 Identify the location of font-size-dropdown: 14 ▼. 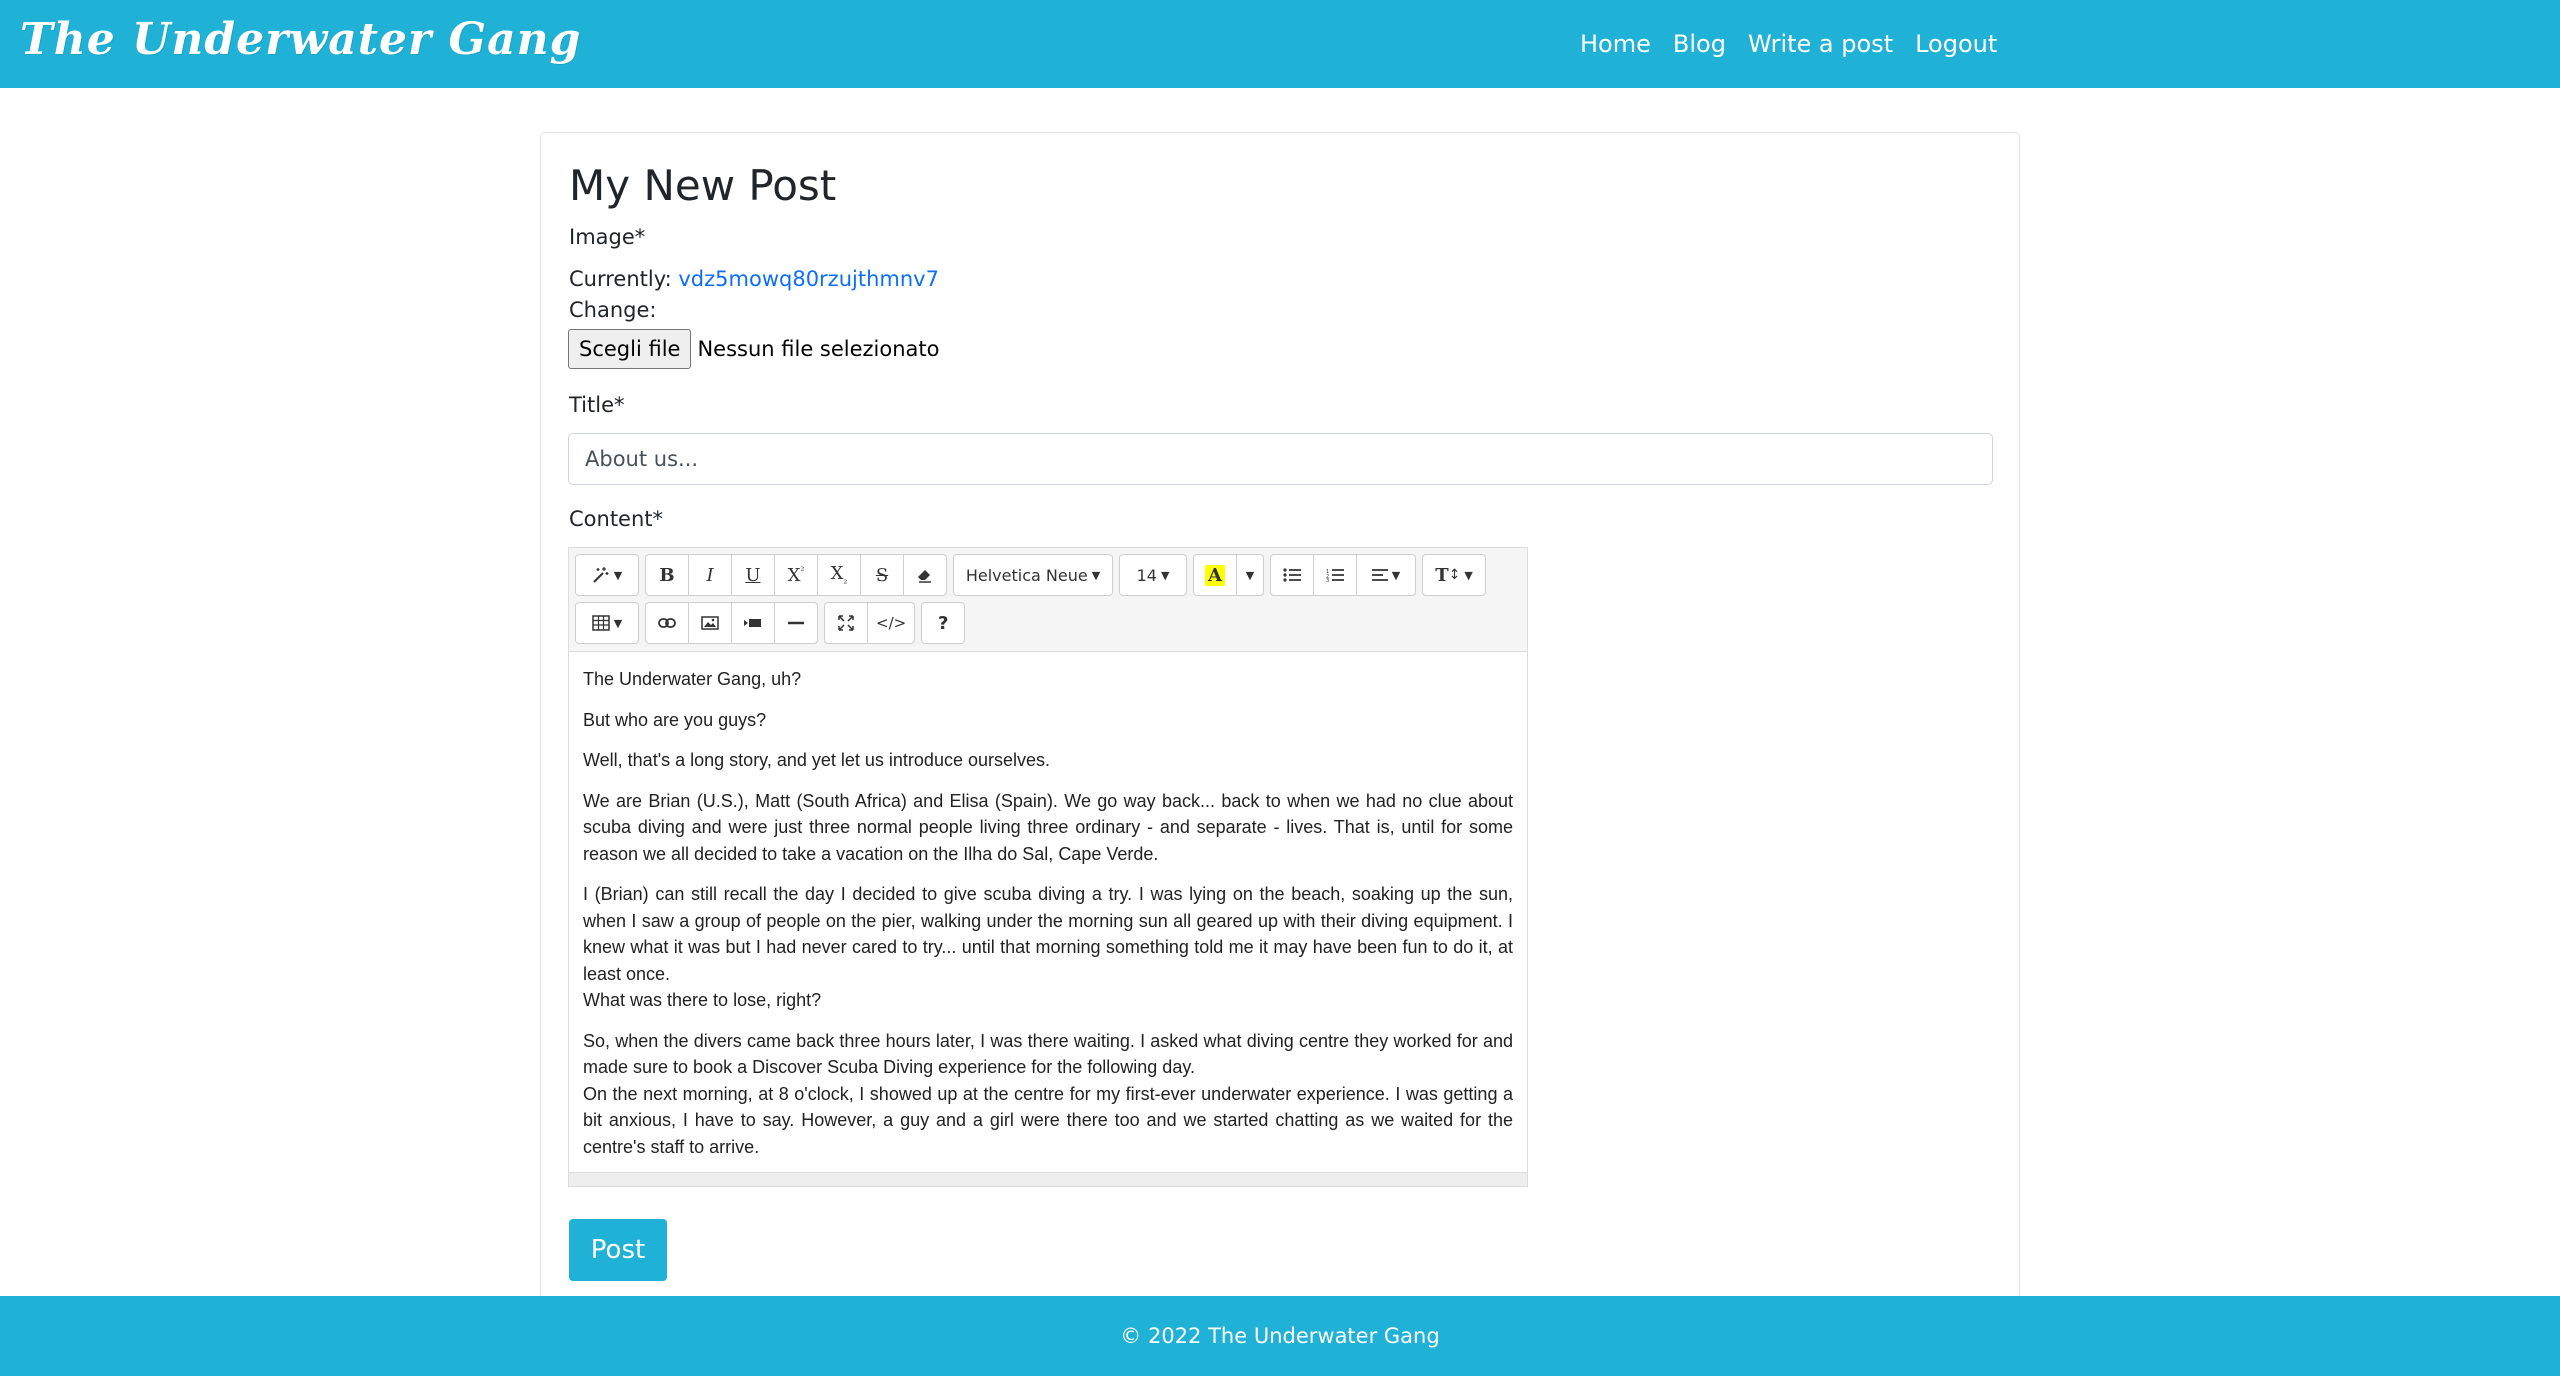
(1153, 575).